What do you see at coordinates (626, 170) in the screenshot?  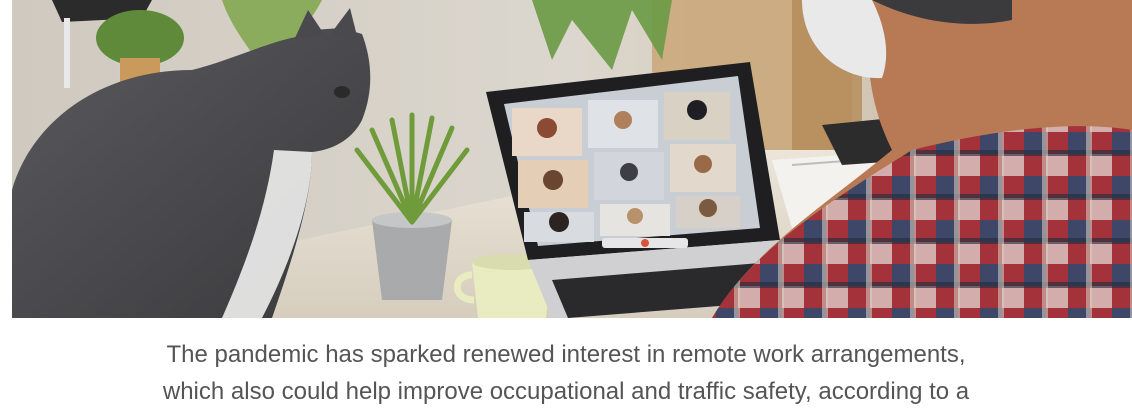 I see `video-call-grid` at bounding box center [626, 170].